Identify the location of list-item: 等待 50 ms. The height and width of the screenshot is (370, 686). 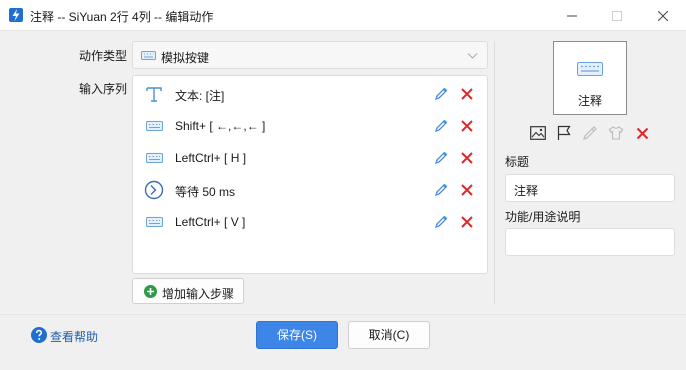
(310, 190).